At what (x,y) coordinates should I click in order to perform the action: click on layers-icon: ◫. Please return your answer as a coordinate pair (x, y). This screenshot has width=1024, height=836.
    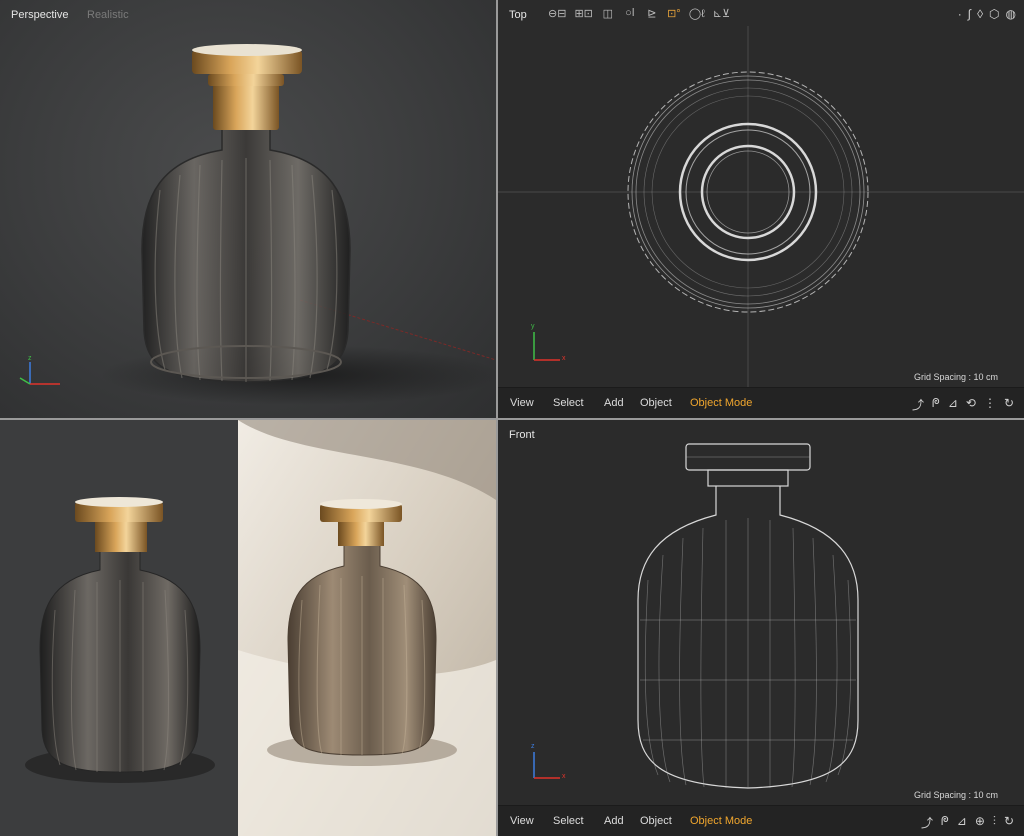
    Looking at the image, I should click on (608, 13).